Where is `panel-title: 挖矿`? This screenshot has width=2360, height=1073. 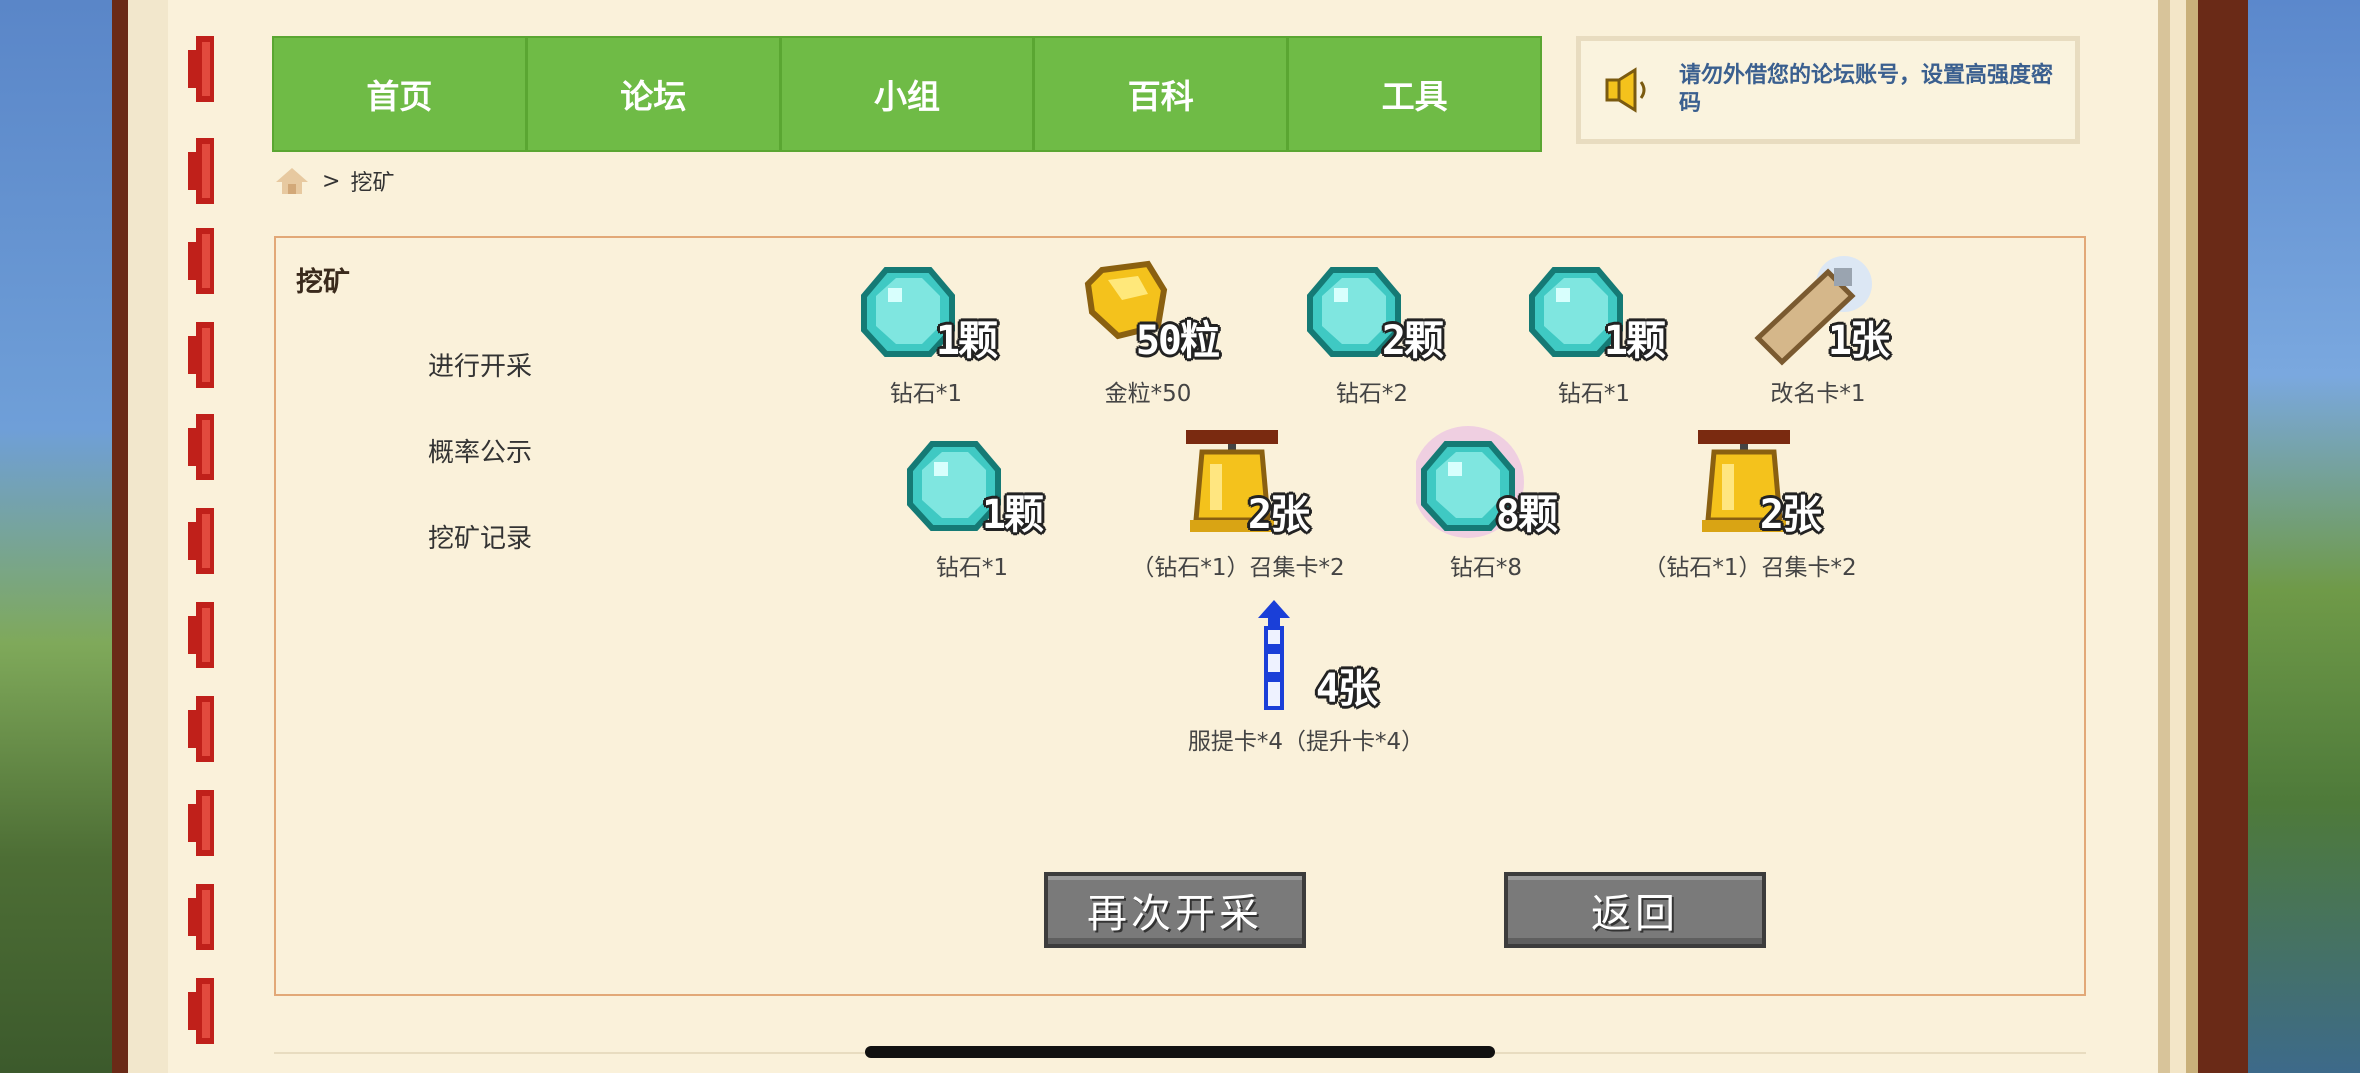
panel-title: 挖矿 is located at coordinates (323, 282).